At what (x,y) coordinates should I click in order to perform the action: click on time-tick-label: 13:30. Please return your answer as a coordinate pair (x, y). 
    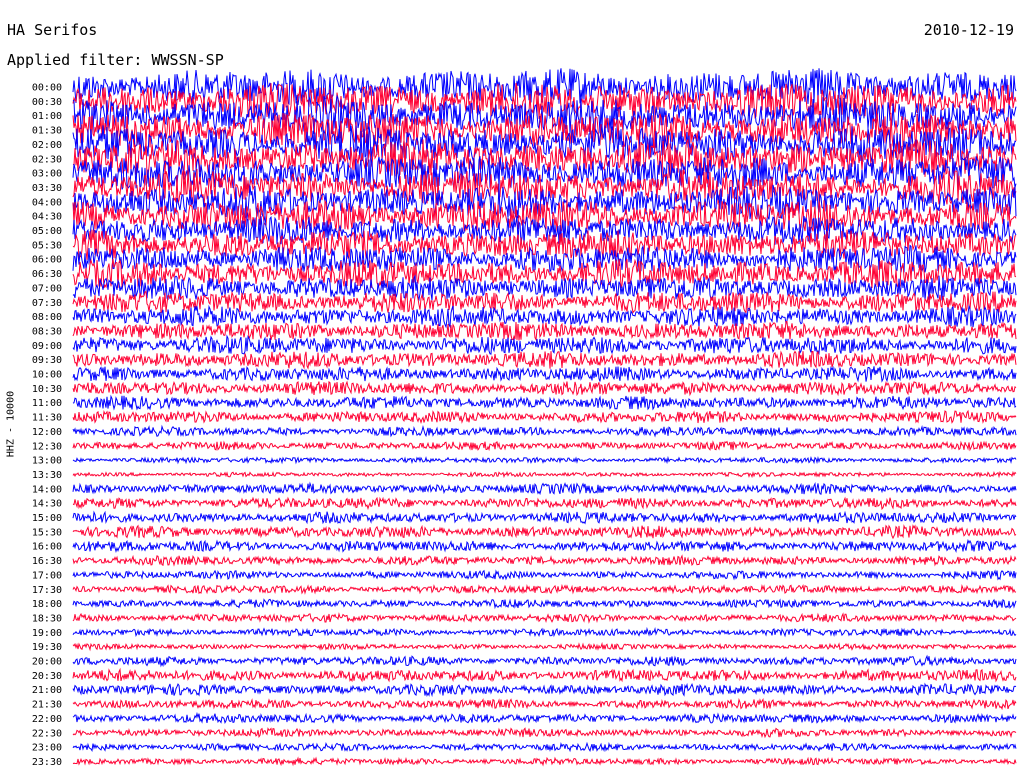
    Looking at the image, I should click on (47, 475).